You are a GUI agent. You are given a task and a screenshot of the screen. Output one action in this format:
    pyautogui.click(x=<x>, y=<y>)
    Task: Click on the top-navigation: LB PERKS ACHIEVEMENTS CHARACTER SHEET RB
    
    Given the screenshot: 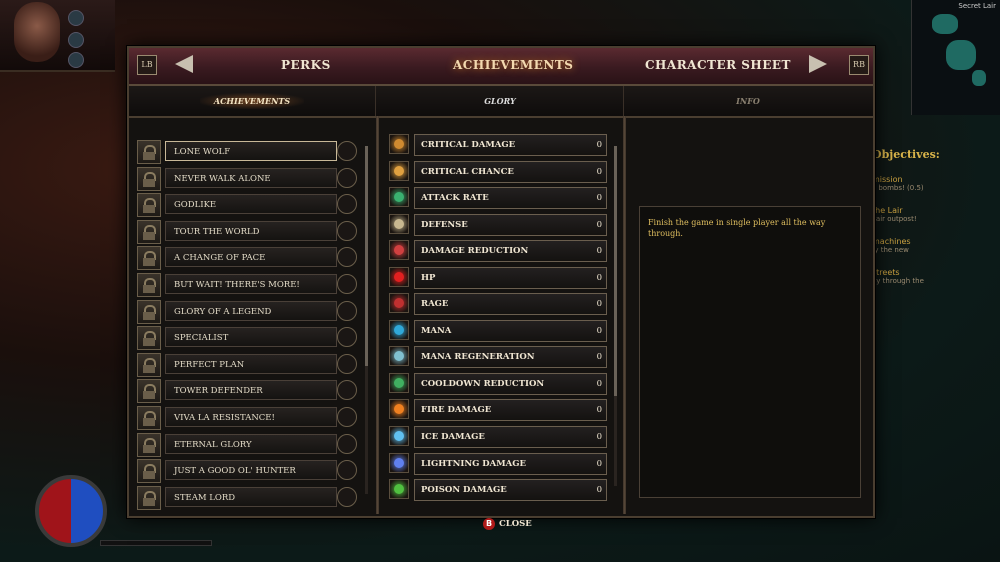 What is the action you would take?
    pyautogui.click(x=501, y=67)
    